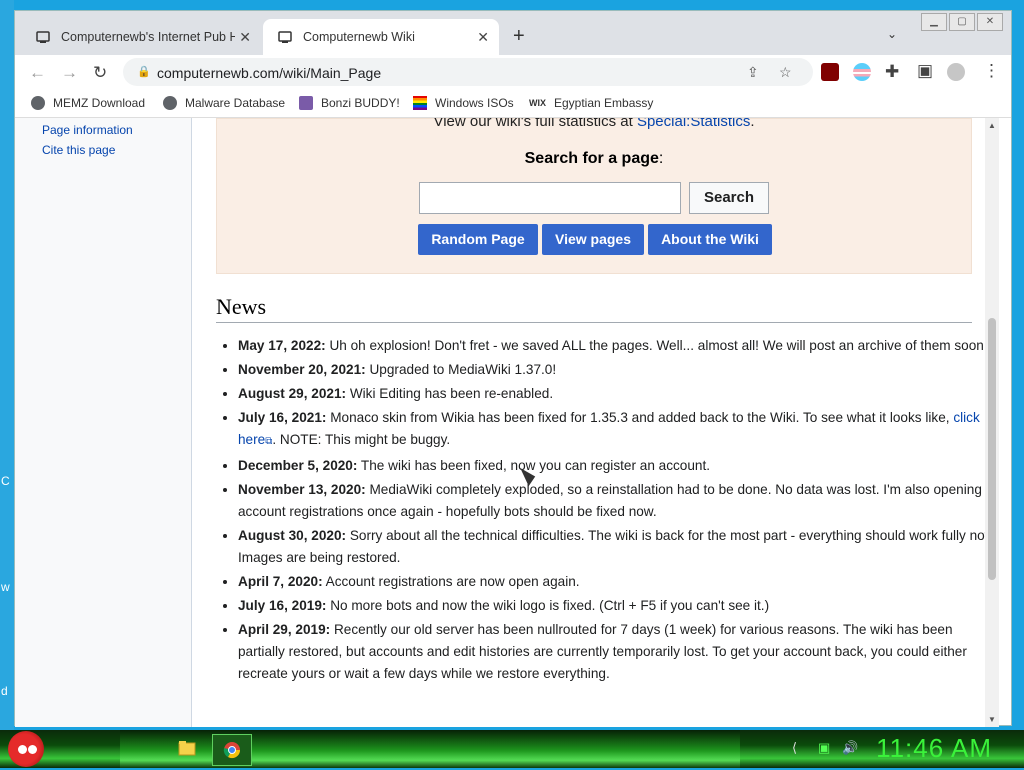 The image size is (1024, 770). I want to click on bookmark-label: Malware Database, so click(235, 103).